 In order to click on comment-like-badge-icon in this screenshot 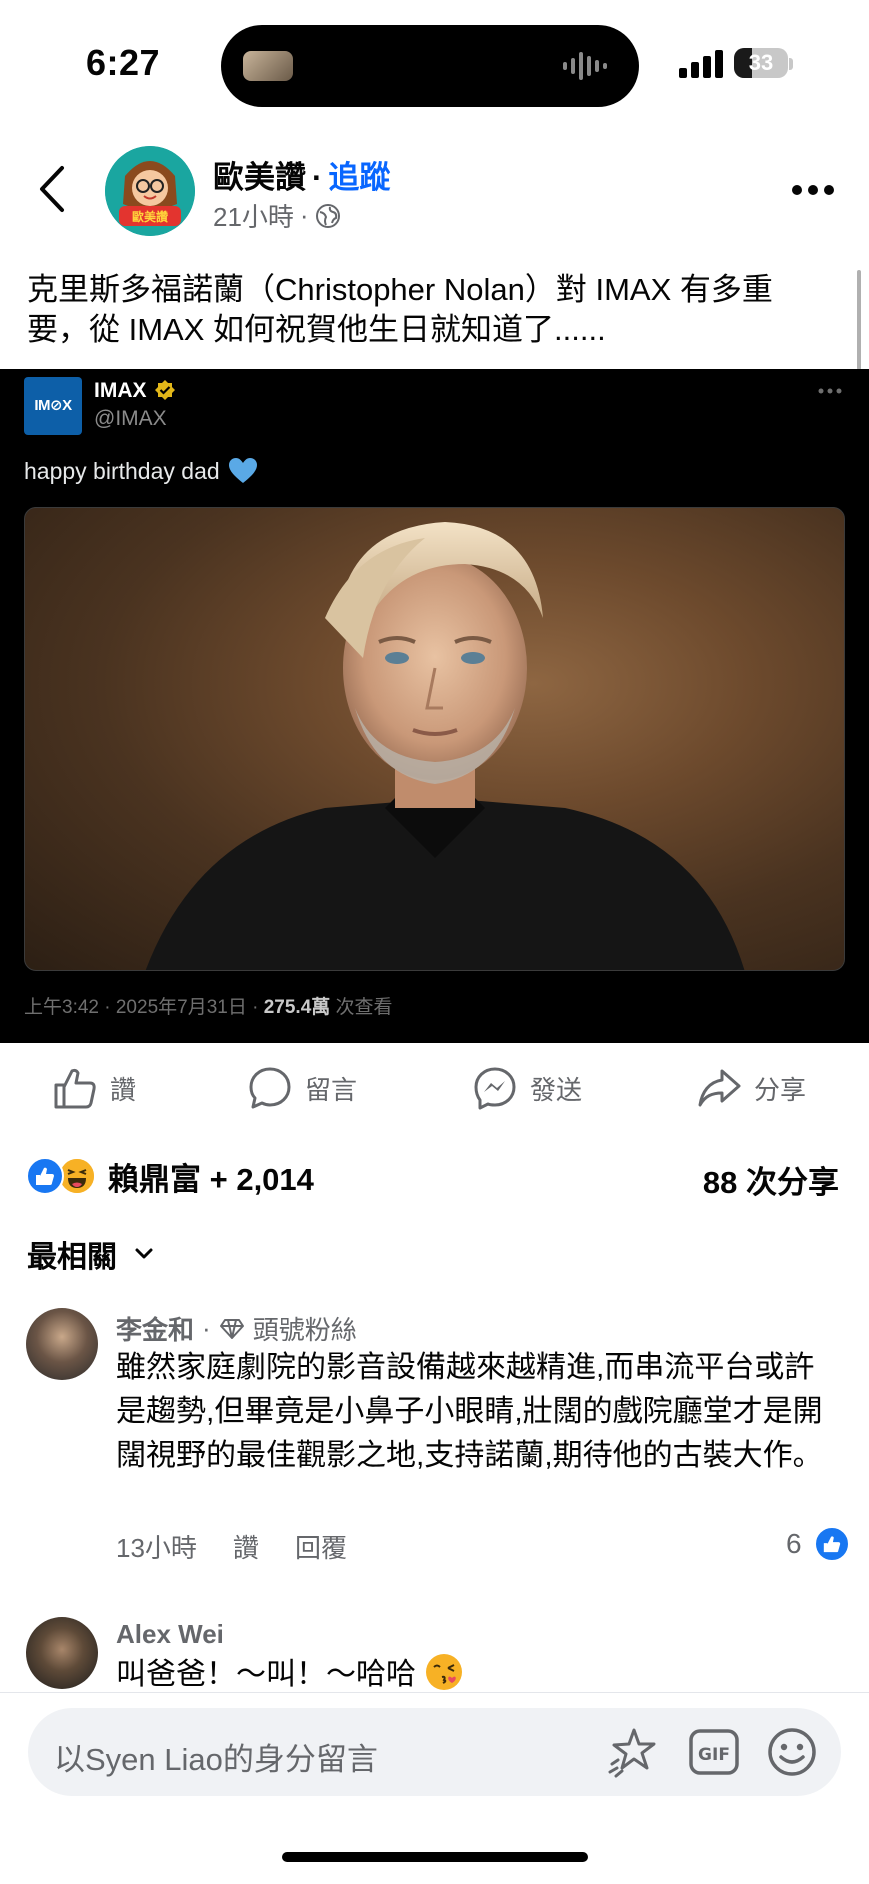, I will do `click(832, 1544)`.